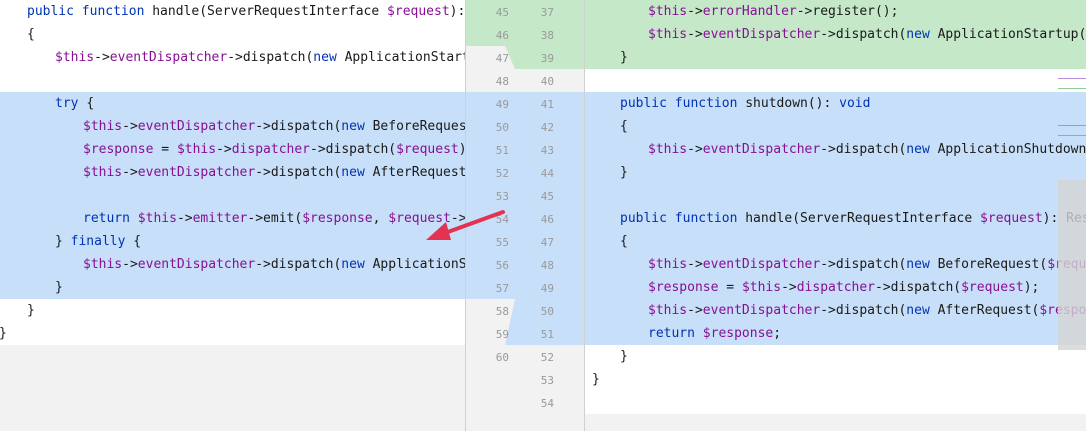 The image size is (1086, 431). I want to click on code-line: } finally {, so click(232, 241).